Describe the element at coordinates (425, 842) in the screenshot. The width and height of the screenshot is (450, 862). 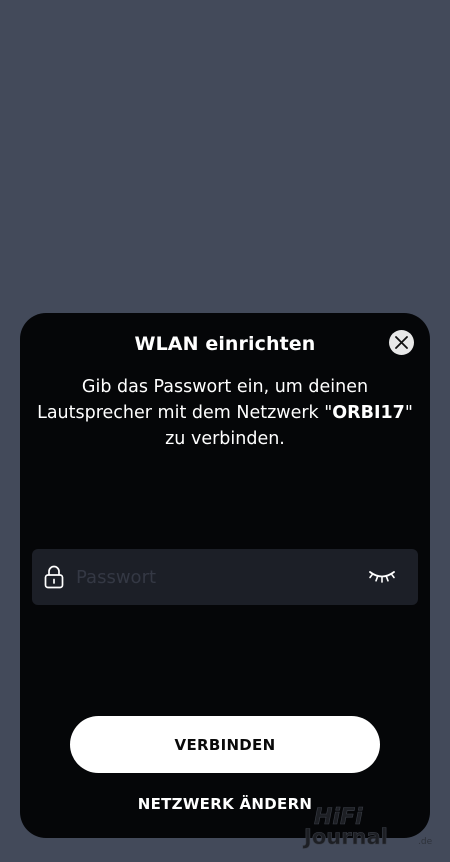
I see `watermark-suffix: .de` at that location.